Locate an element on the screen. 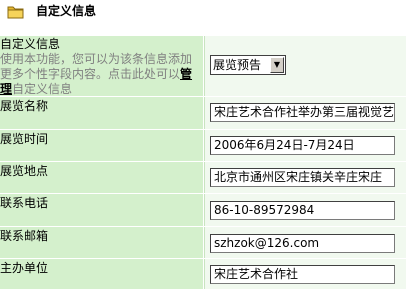  section-title: 自定义信息 is located at coordinates (66, 11).